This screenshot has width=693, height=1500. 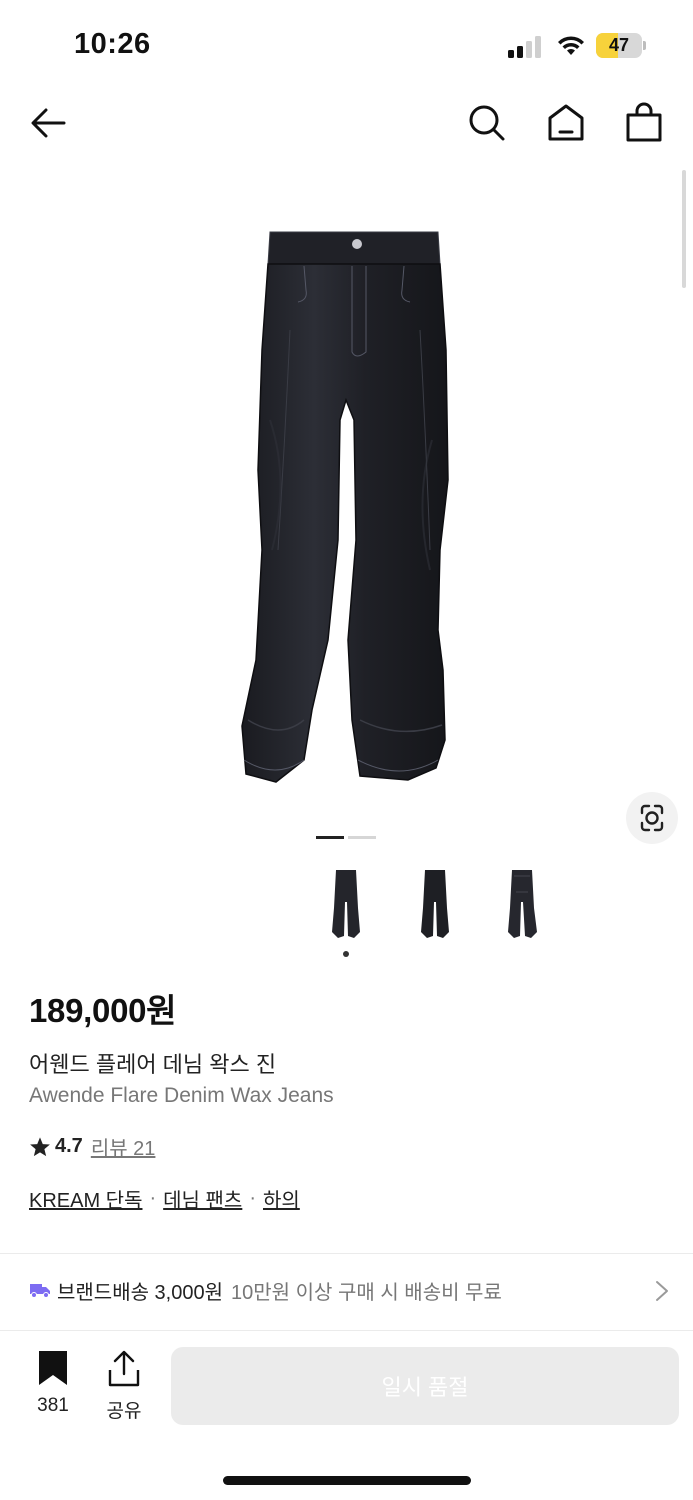 I want to click on cellular-signal-icon, so click(x=525, y=47).